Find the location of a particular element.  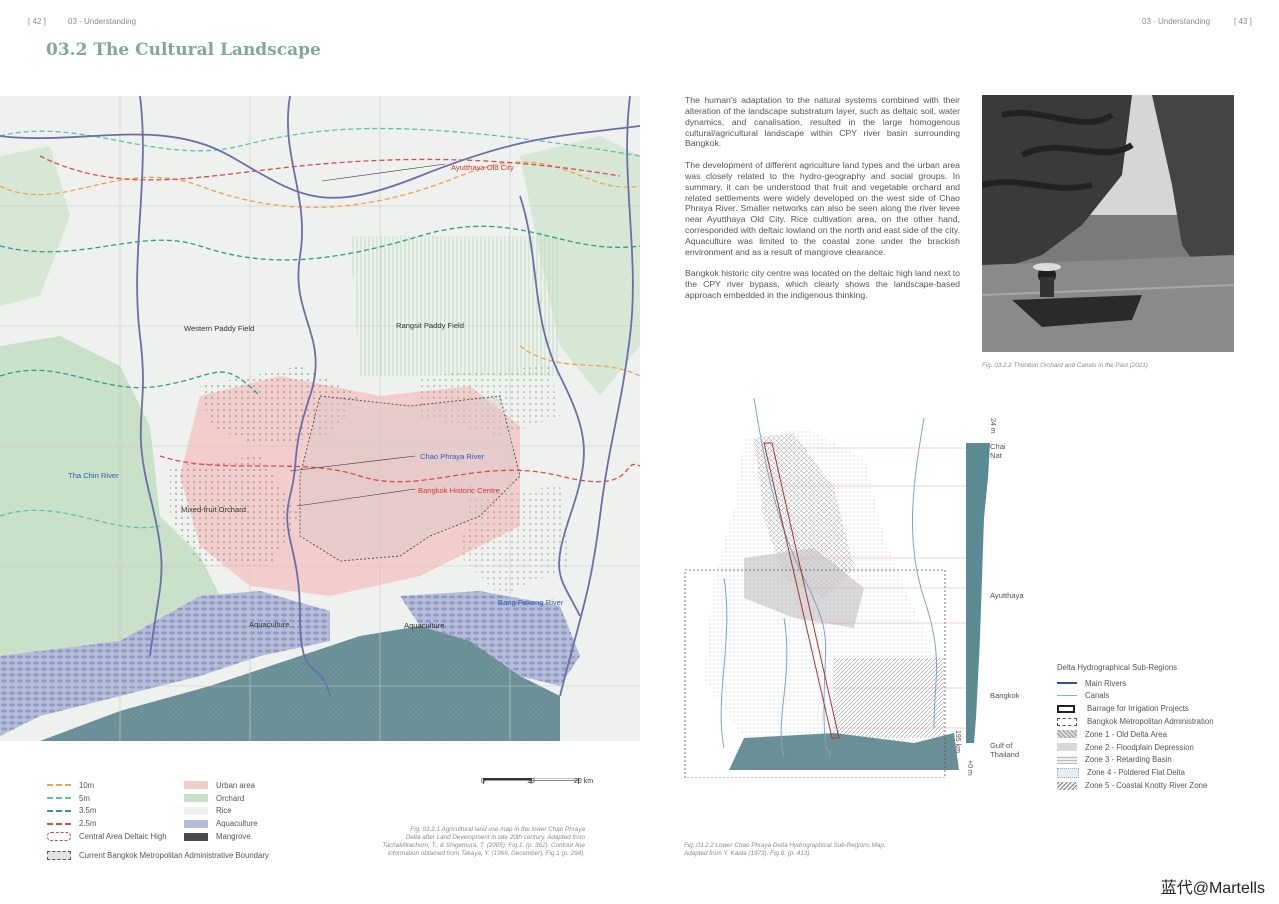

zone4-swatch is located at coordinates (1068, 772).